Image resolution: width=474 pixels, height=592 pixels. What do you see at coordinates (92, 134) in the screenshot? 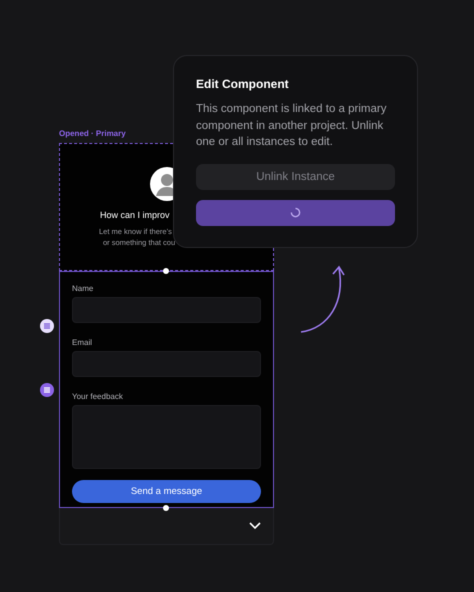
I see `frame-label: Opened · Primary` at bounding box center [92, 134].